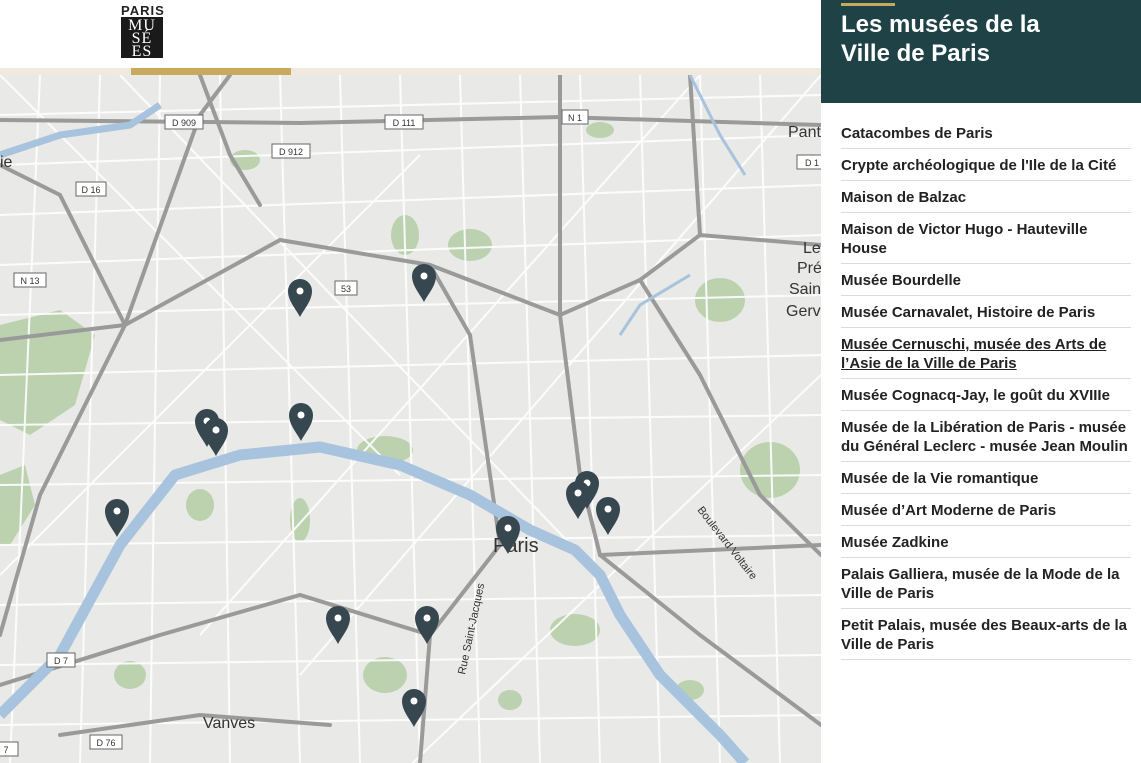 The image size is (1141, 763). Describe the element at coordinates (915, 53) in the screenshot. I see `panel-title-line2: Ville de Paris` at that location.